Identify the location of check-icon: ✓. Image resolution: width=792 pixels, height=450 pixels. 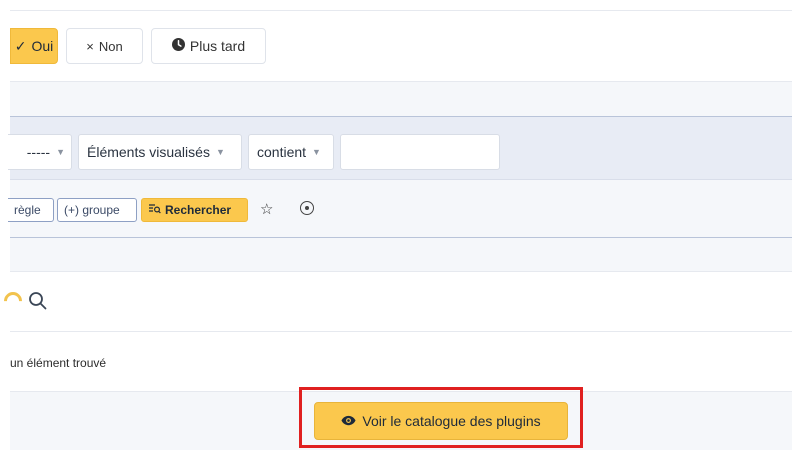
(20, 45).